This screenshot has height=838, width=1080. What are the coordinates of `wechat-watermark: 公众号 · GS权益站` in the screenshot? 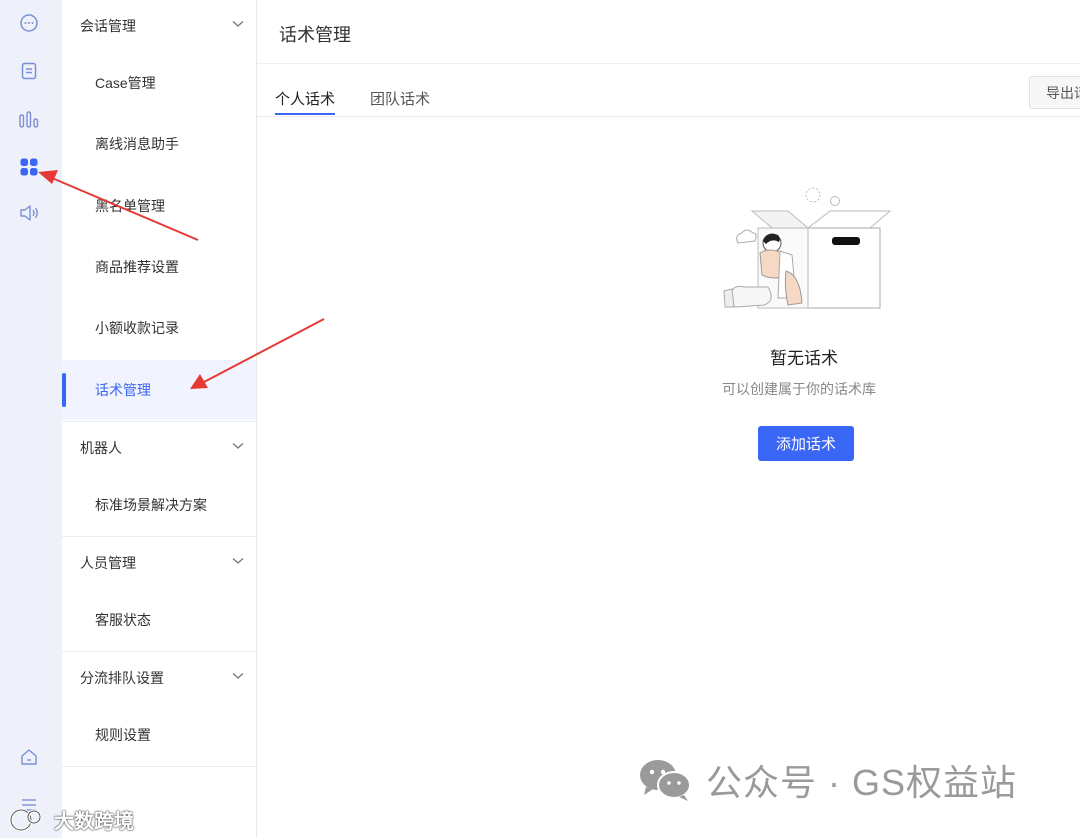 It's located at (827, 780).